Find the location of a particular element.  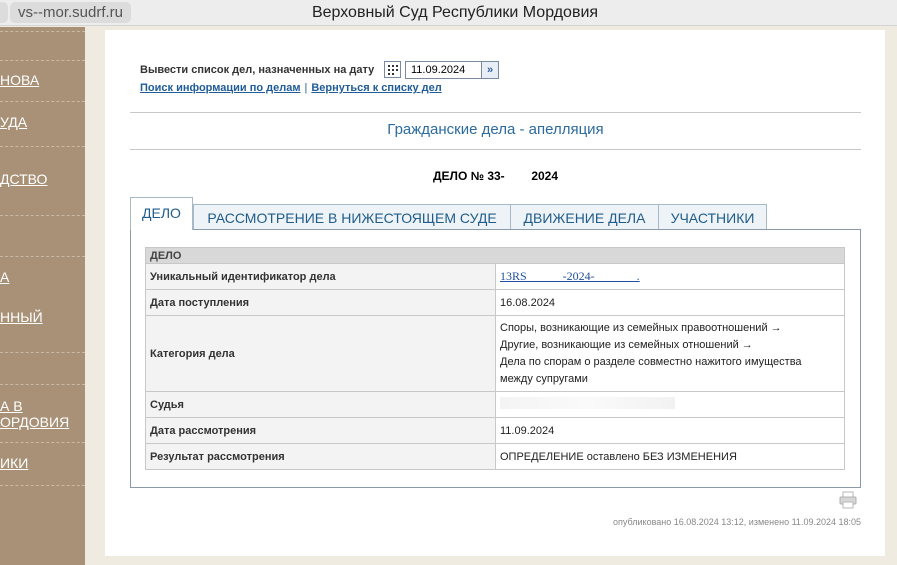

tab-case: ДЕЛО is located at coordinates (161, 213).